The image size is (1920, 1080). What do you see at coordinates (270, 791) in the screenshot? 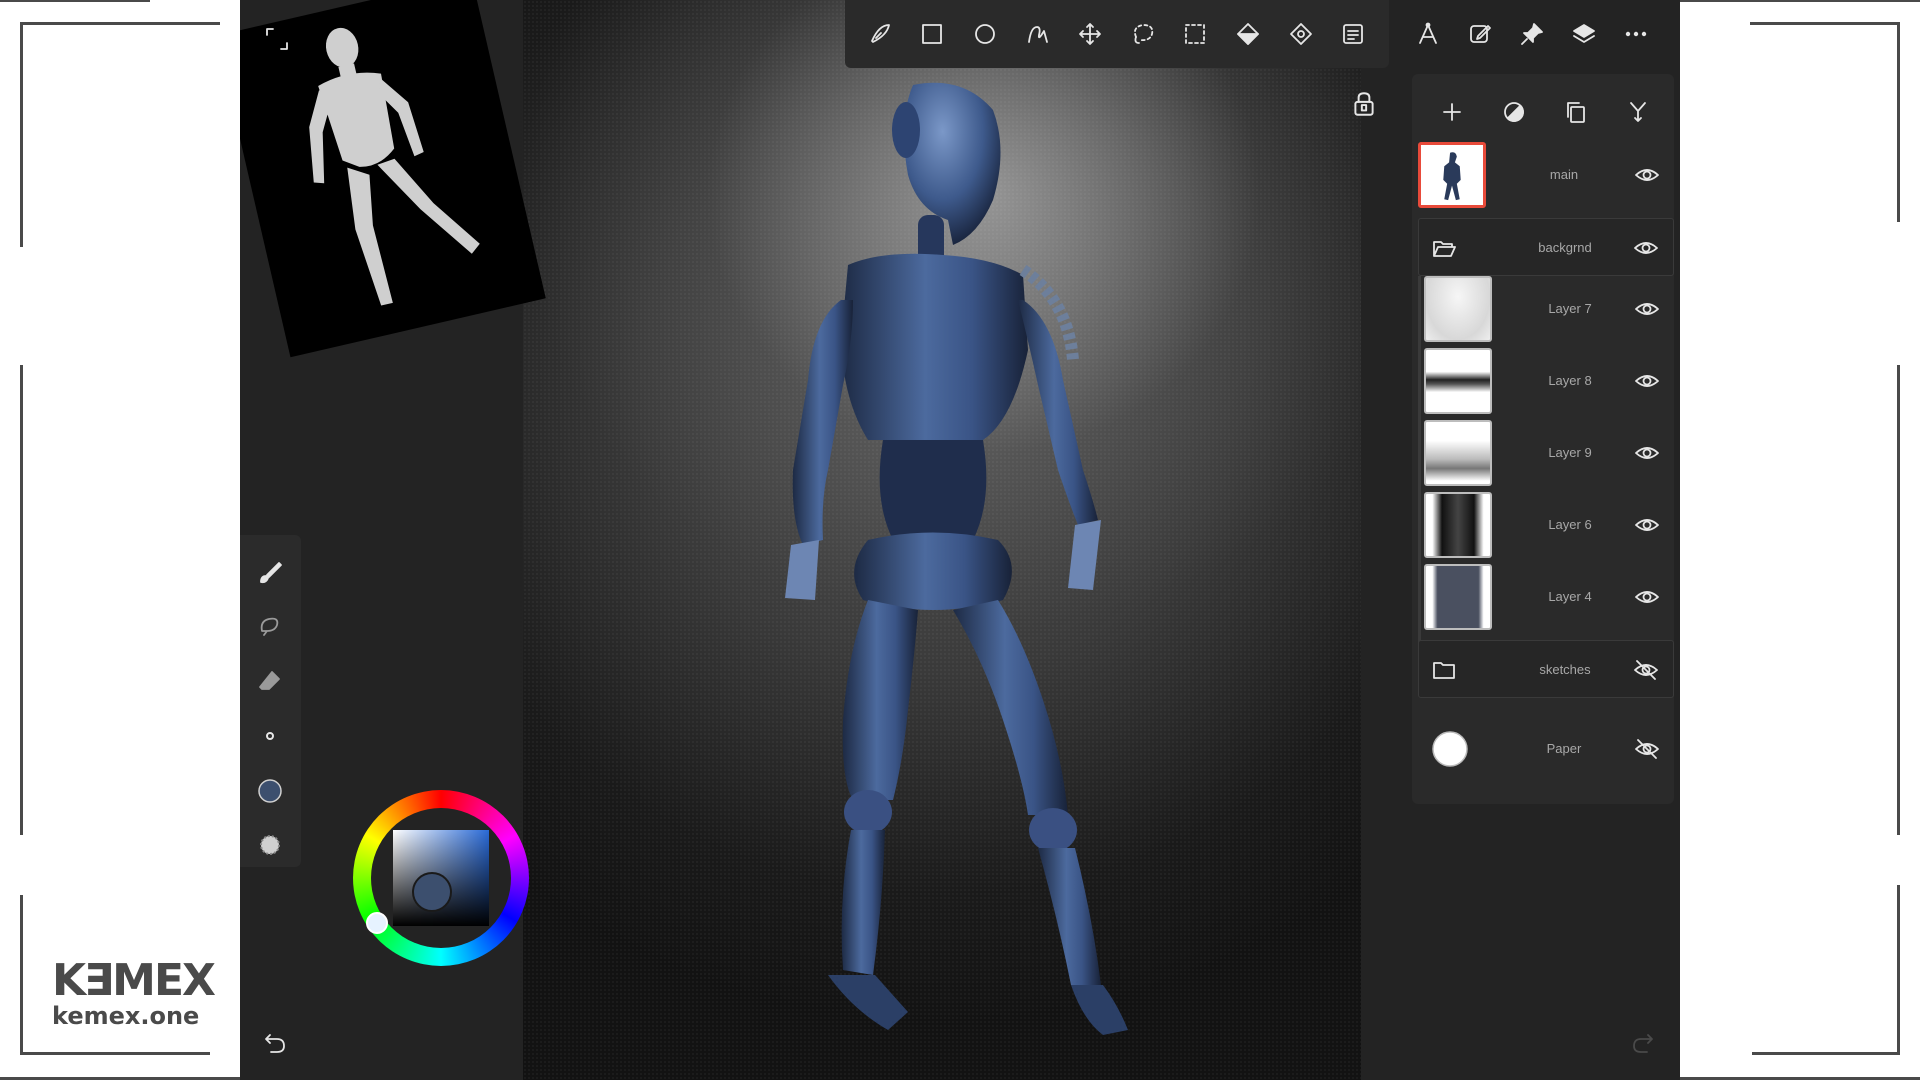
I see `color-swatch-icon` at bounding box center [270, 791].